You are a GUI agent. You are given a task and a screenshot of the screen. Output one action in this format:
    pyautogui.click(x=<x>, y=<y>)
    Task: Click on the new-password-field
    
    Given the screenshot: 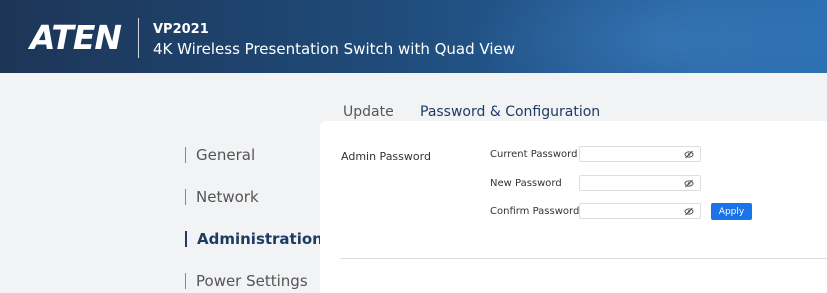 What is the action you would take?
    pyautogui.click(x=640, y=185)
    